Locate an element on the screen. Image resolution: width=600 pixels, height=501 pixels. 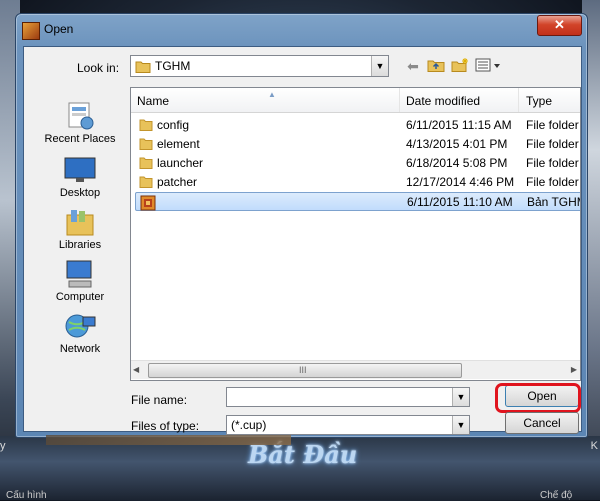
places-bar: Recent Places Desktop Libraries Computer is located at coordinates (80, 227).